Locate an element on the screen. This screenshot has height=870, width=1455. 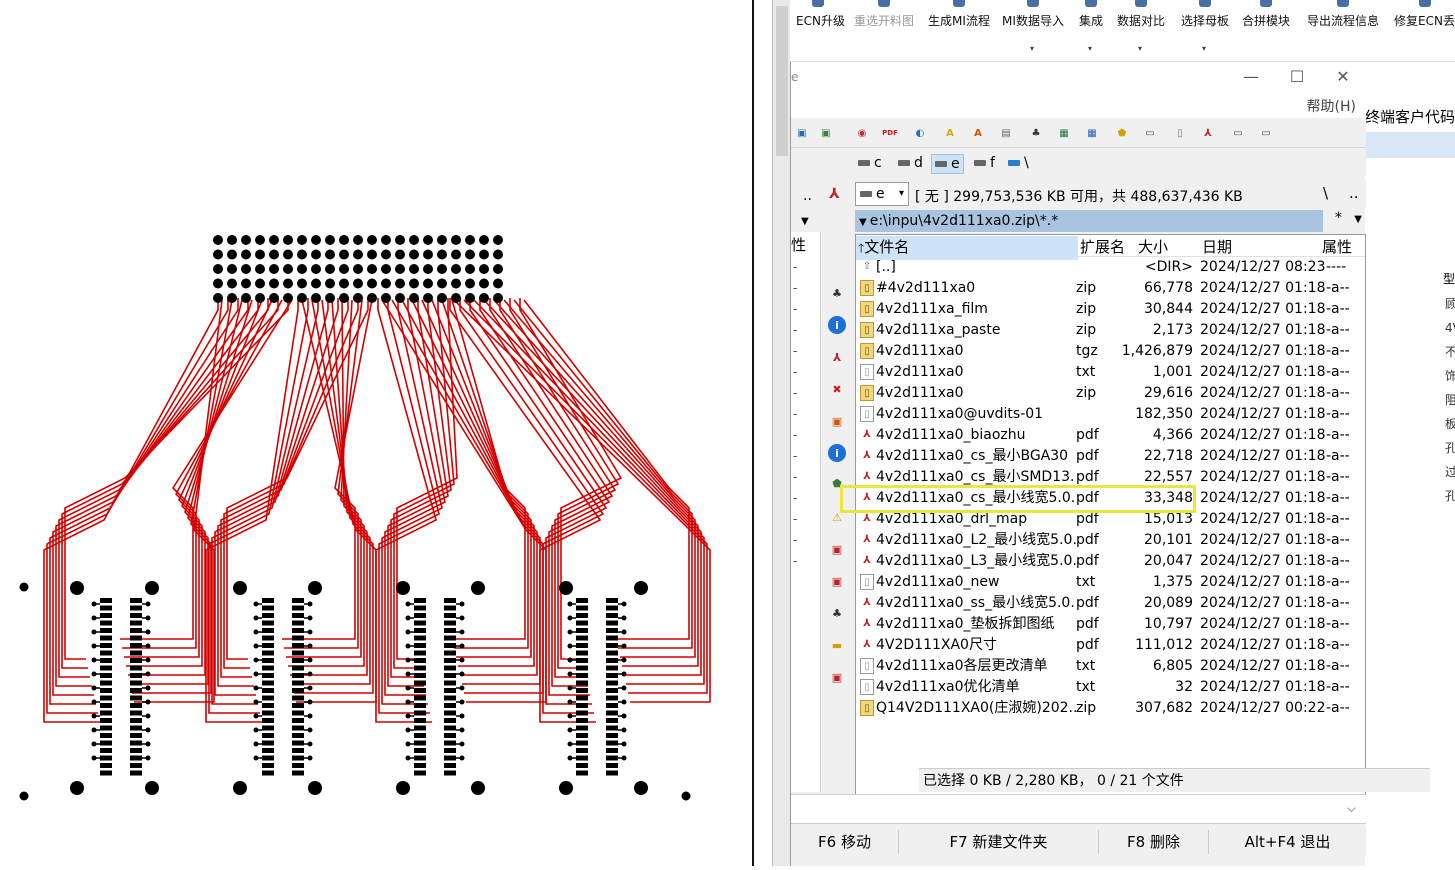
toolbar-button-7: 合拼模块 is located at coordinates (1266, 31).